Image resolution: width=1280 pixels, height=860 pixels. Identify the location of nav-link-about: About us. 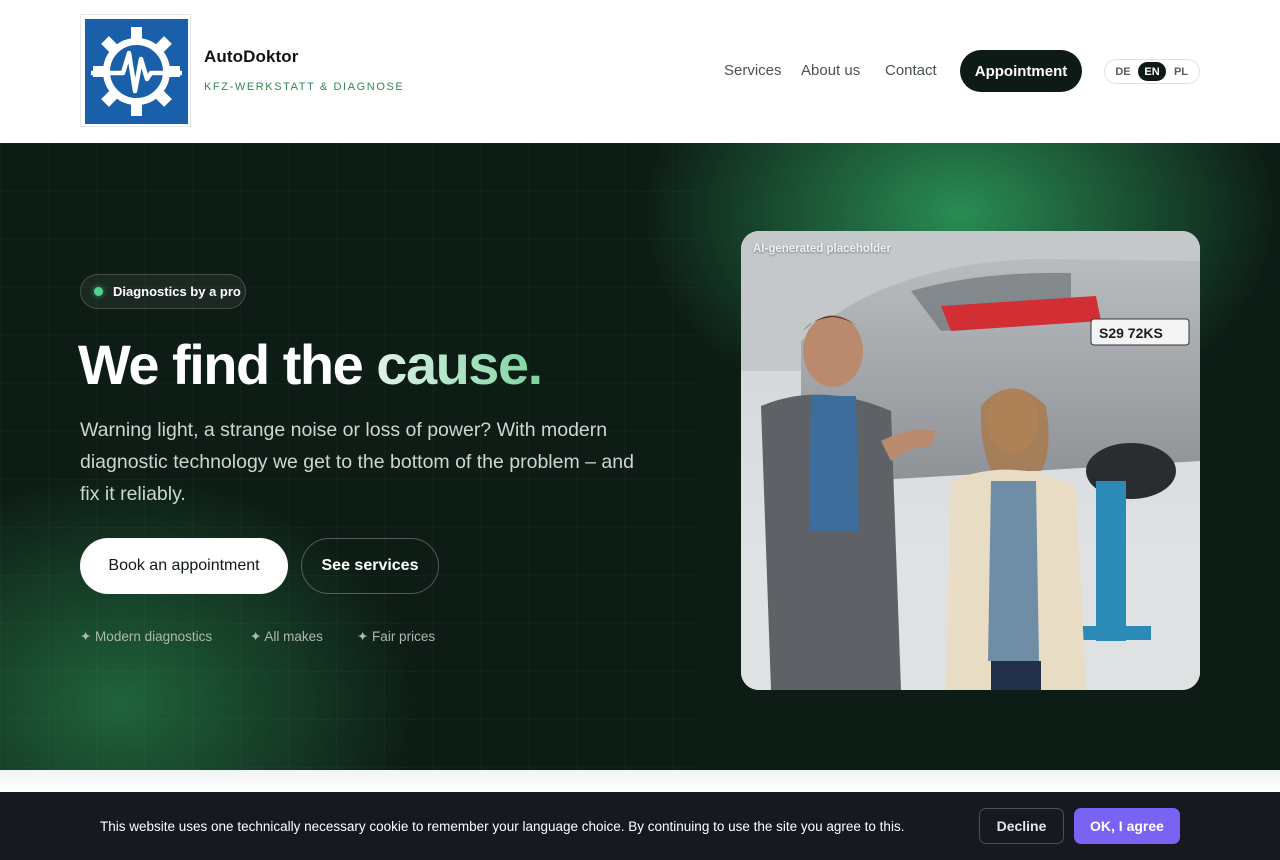
(830, 70).